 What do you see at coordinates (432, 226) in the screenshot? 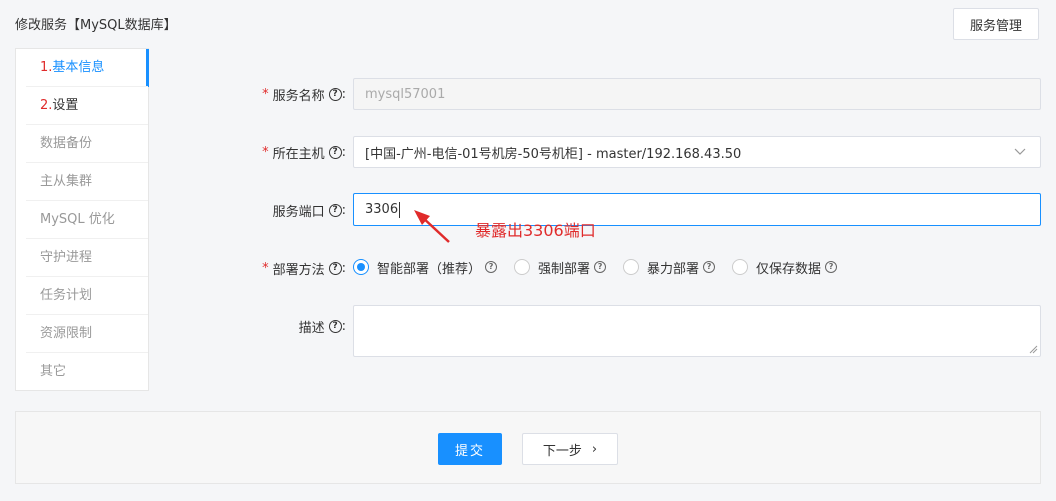
I see `annotation-arrow` at bounding box center [432, 226].